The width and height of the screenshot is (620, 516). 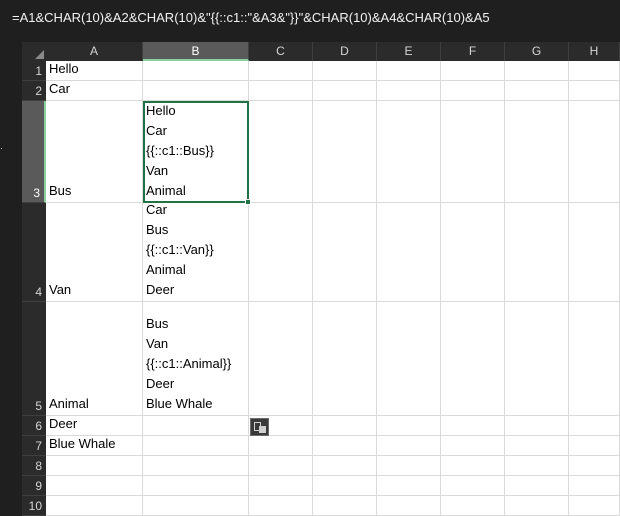 What do you see at coordinates (94, 446) in the screenshot?
I see `cell-a7: Blue Whale` at bounding box center [94, 446].